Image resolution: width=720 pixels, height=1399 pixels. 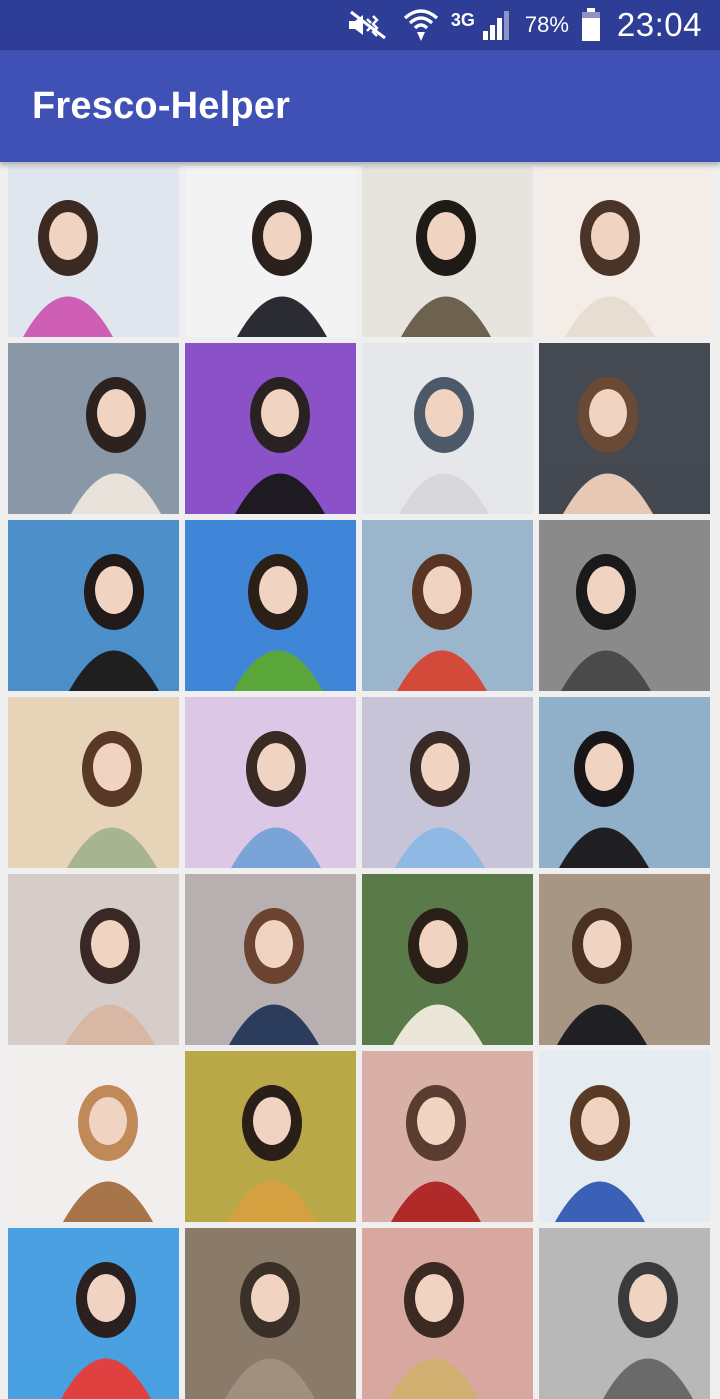 I want to click on battery-percent: 78%, so click(x=546, y=24).